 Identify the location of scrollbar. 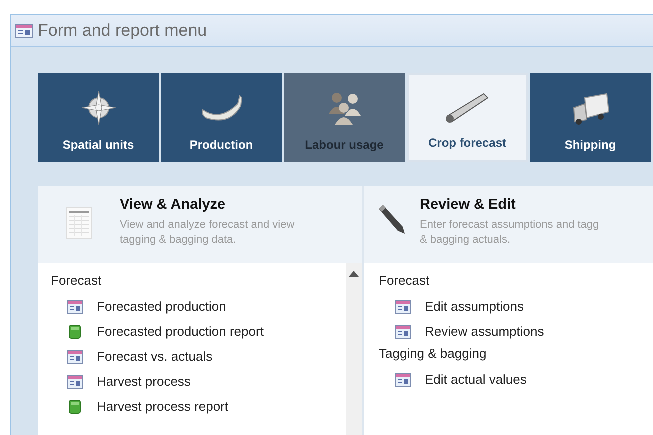
(354, 349).